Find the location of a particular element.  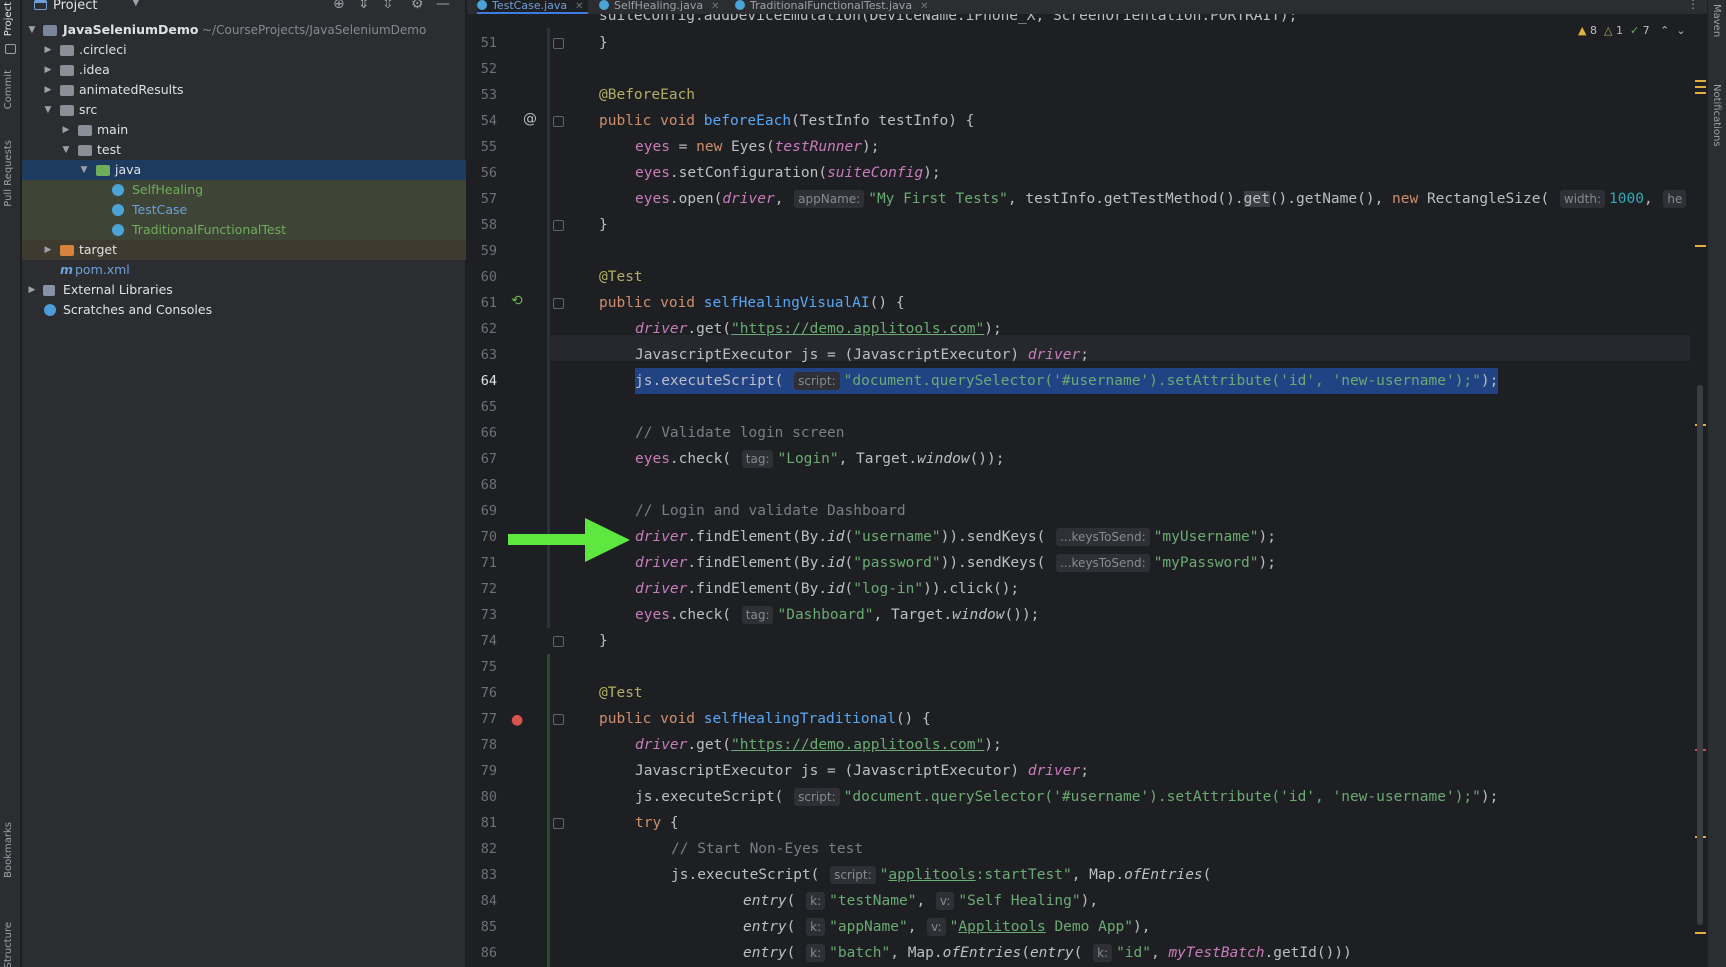

tree-item-scratches: Scratches and Consoles is located at coordinates (244, 310).